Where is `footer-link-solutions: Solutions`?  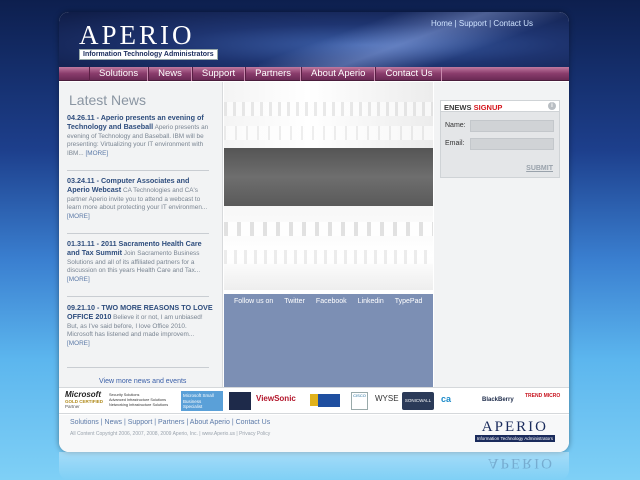
footer-link-solutions: Solutions is located at coordinates (84, 422).